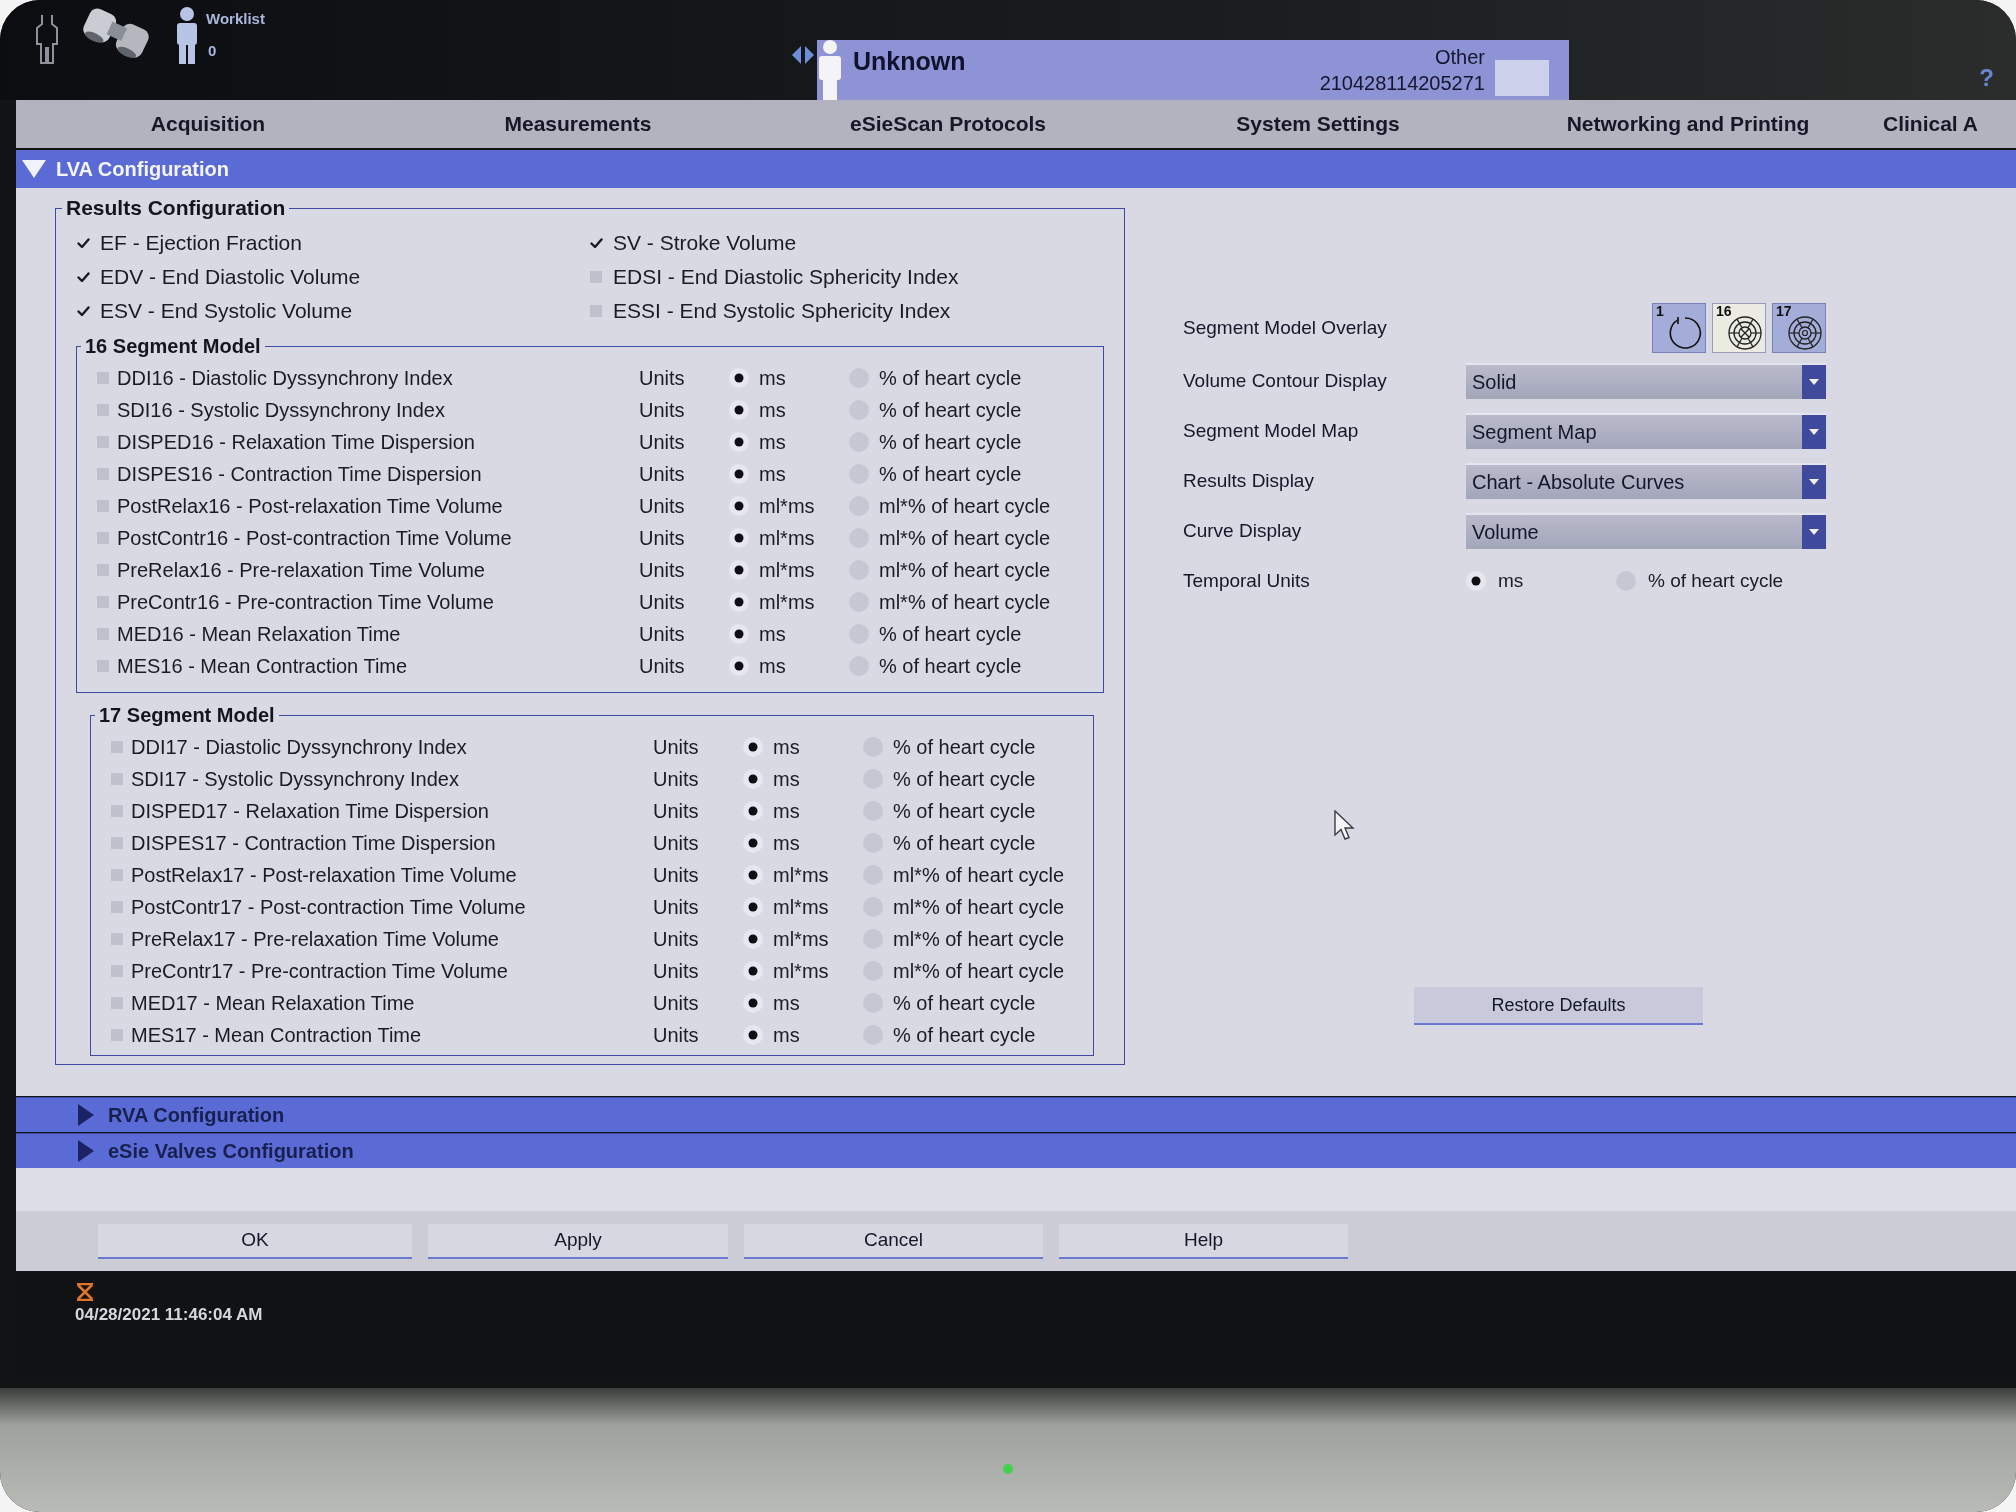 The image size is (2016, 1512). What do you see at coordinates (1688, 124) in the screenshot?
I see `tab: Networking and Printing` at bounding box center [1688, 124].